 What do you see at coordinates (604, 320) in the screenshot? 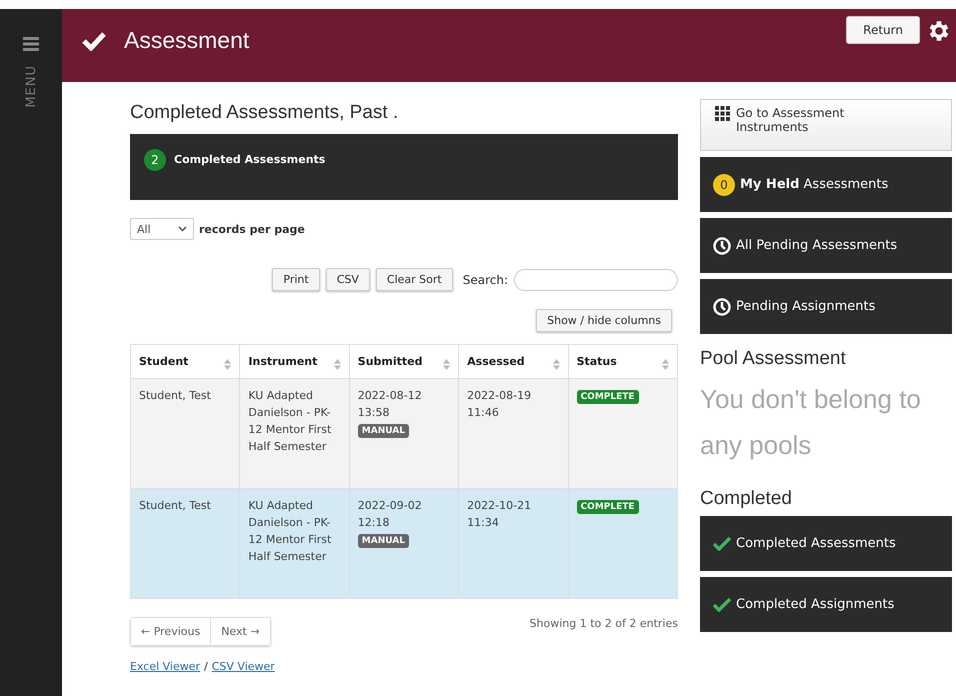
I see `columns-button: Show / hide columns` at bounding box center [604, 320].